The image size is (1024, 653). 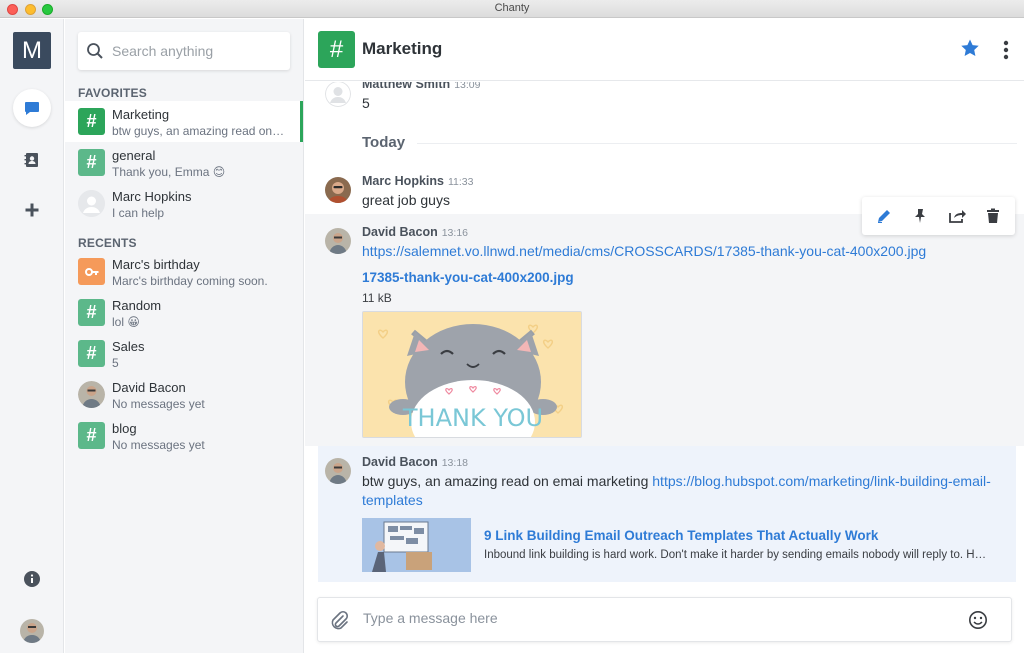 I want to click on conversations-button, so click(x=32, y=108).